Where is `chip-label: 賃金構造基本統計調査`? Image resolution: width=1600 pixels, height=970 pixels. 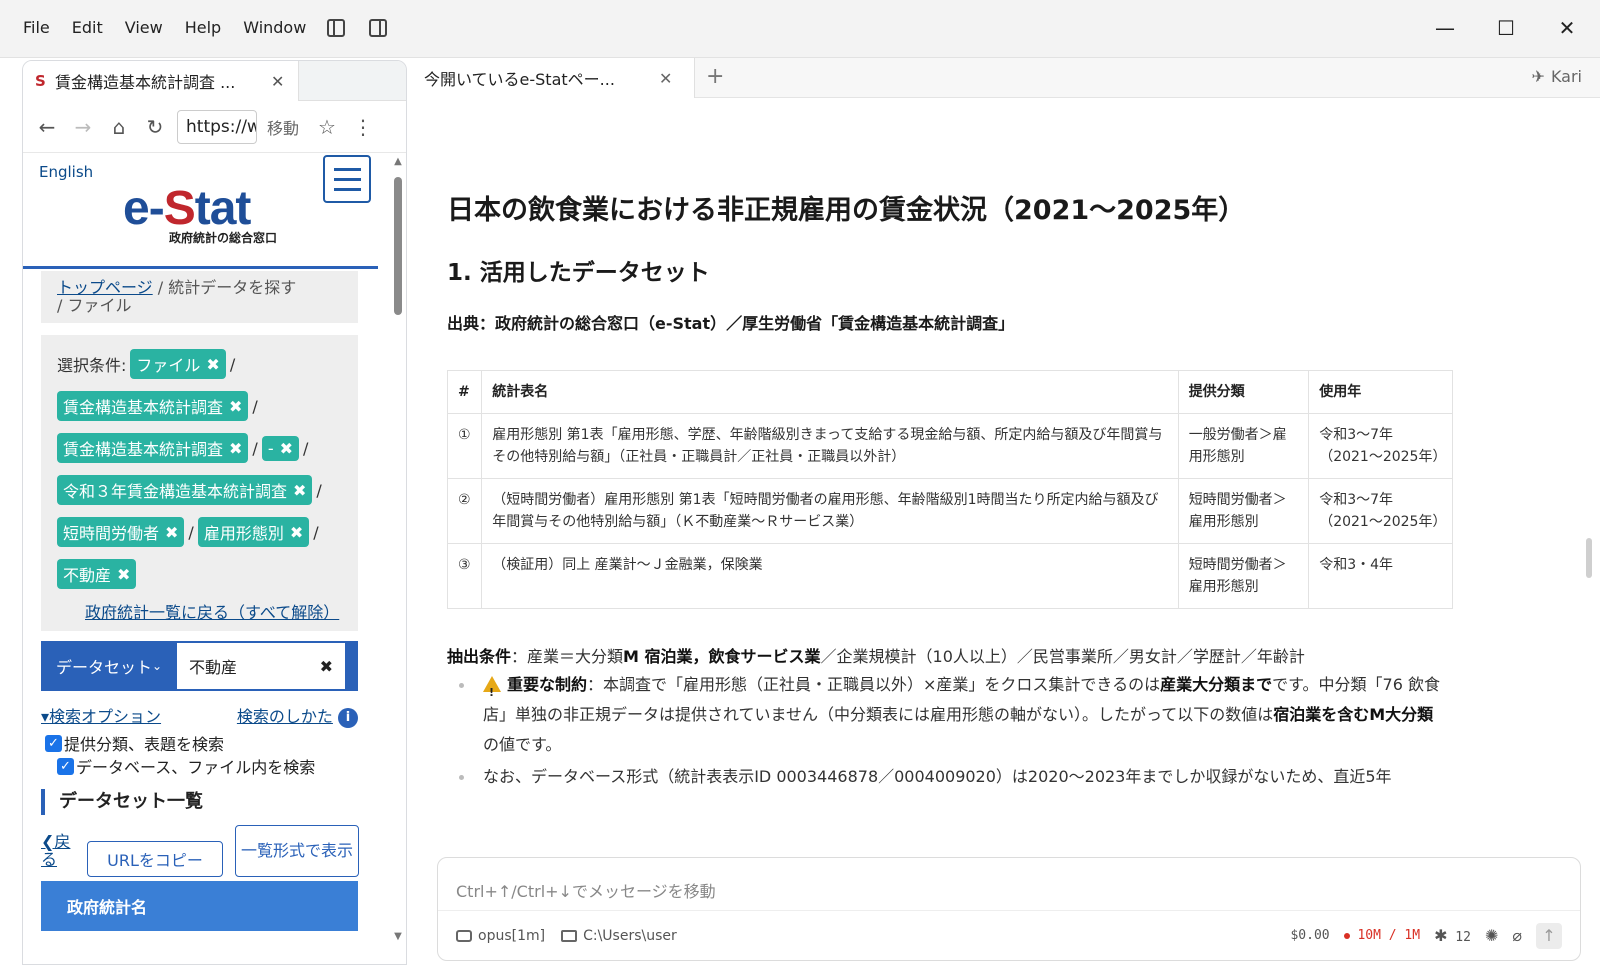
chip-label: 賃金構造基本統計調査 is located at coordinates (143, 449).